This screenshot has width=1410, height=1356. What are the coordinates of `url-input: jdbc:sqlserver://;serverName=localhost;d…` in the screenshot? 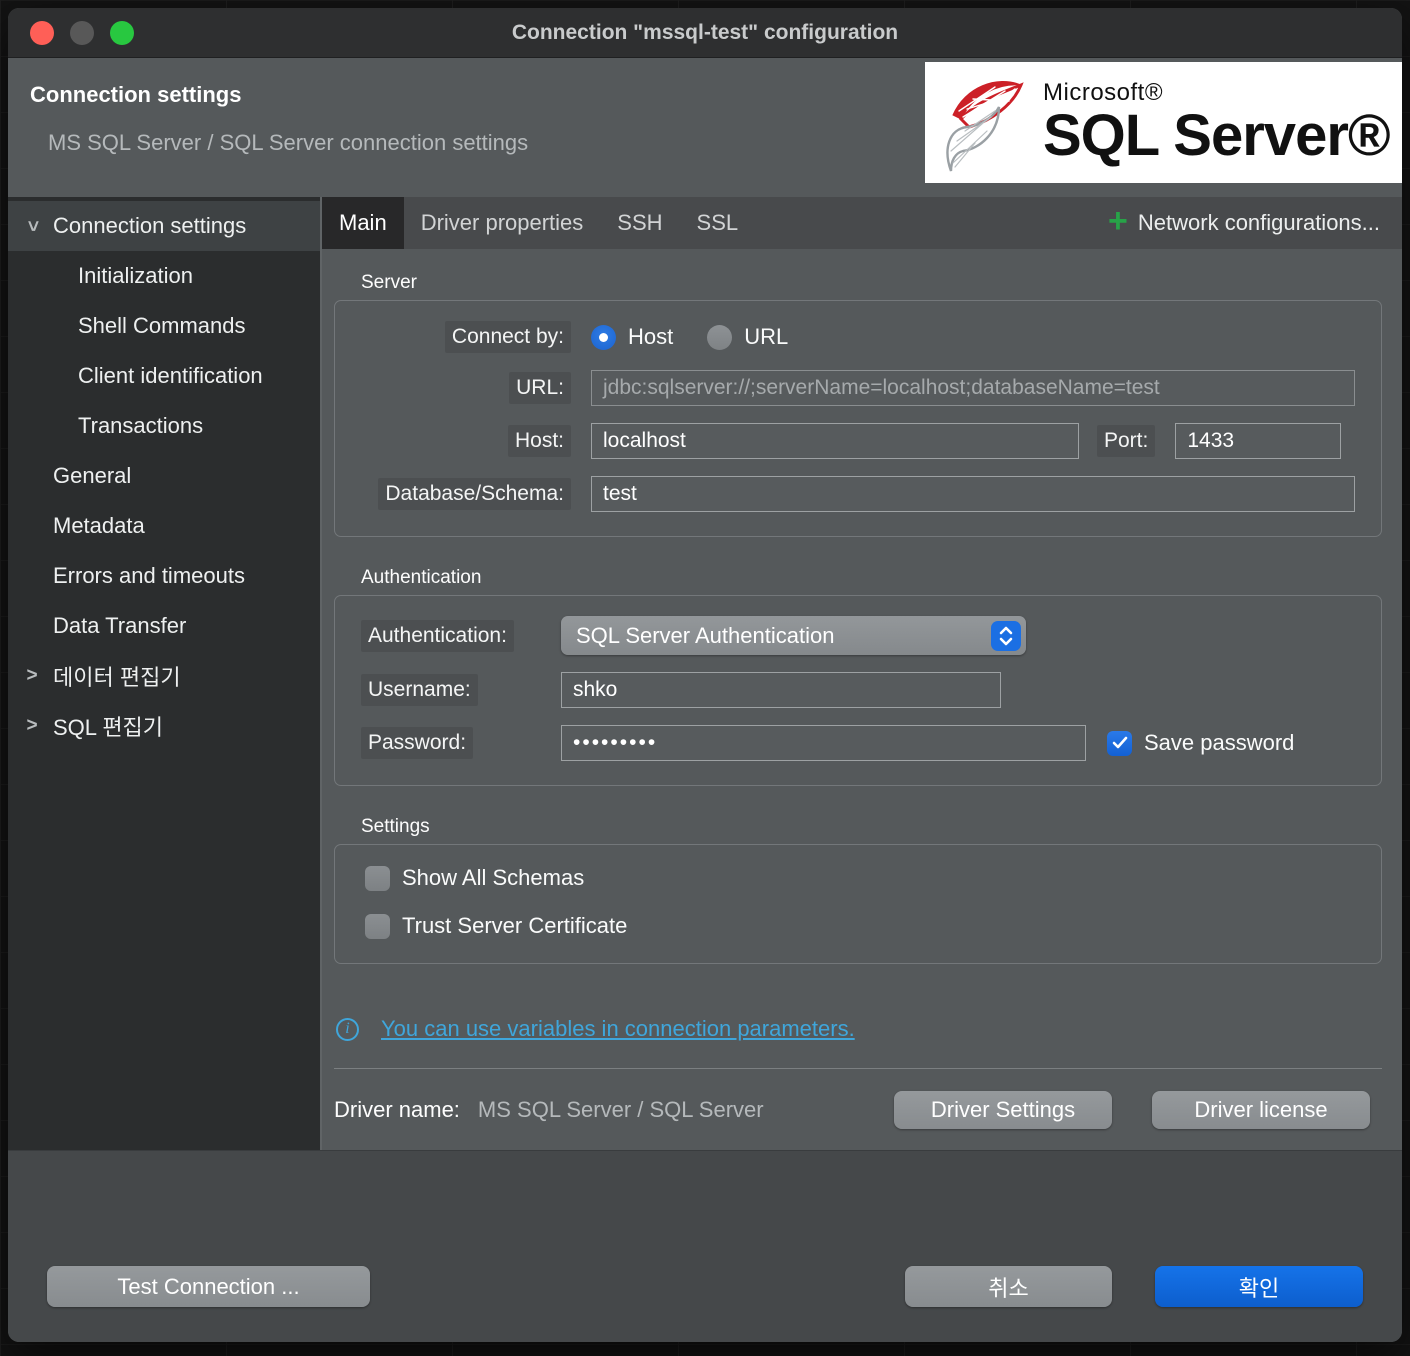 It's located at (973, 388).